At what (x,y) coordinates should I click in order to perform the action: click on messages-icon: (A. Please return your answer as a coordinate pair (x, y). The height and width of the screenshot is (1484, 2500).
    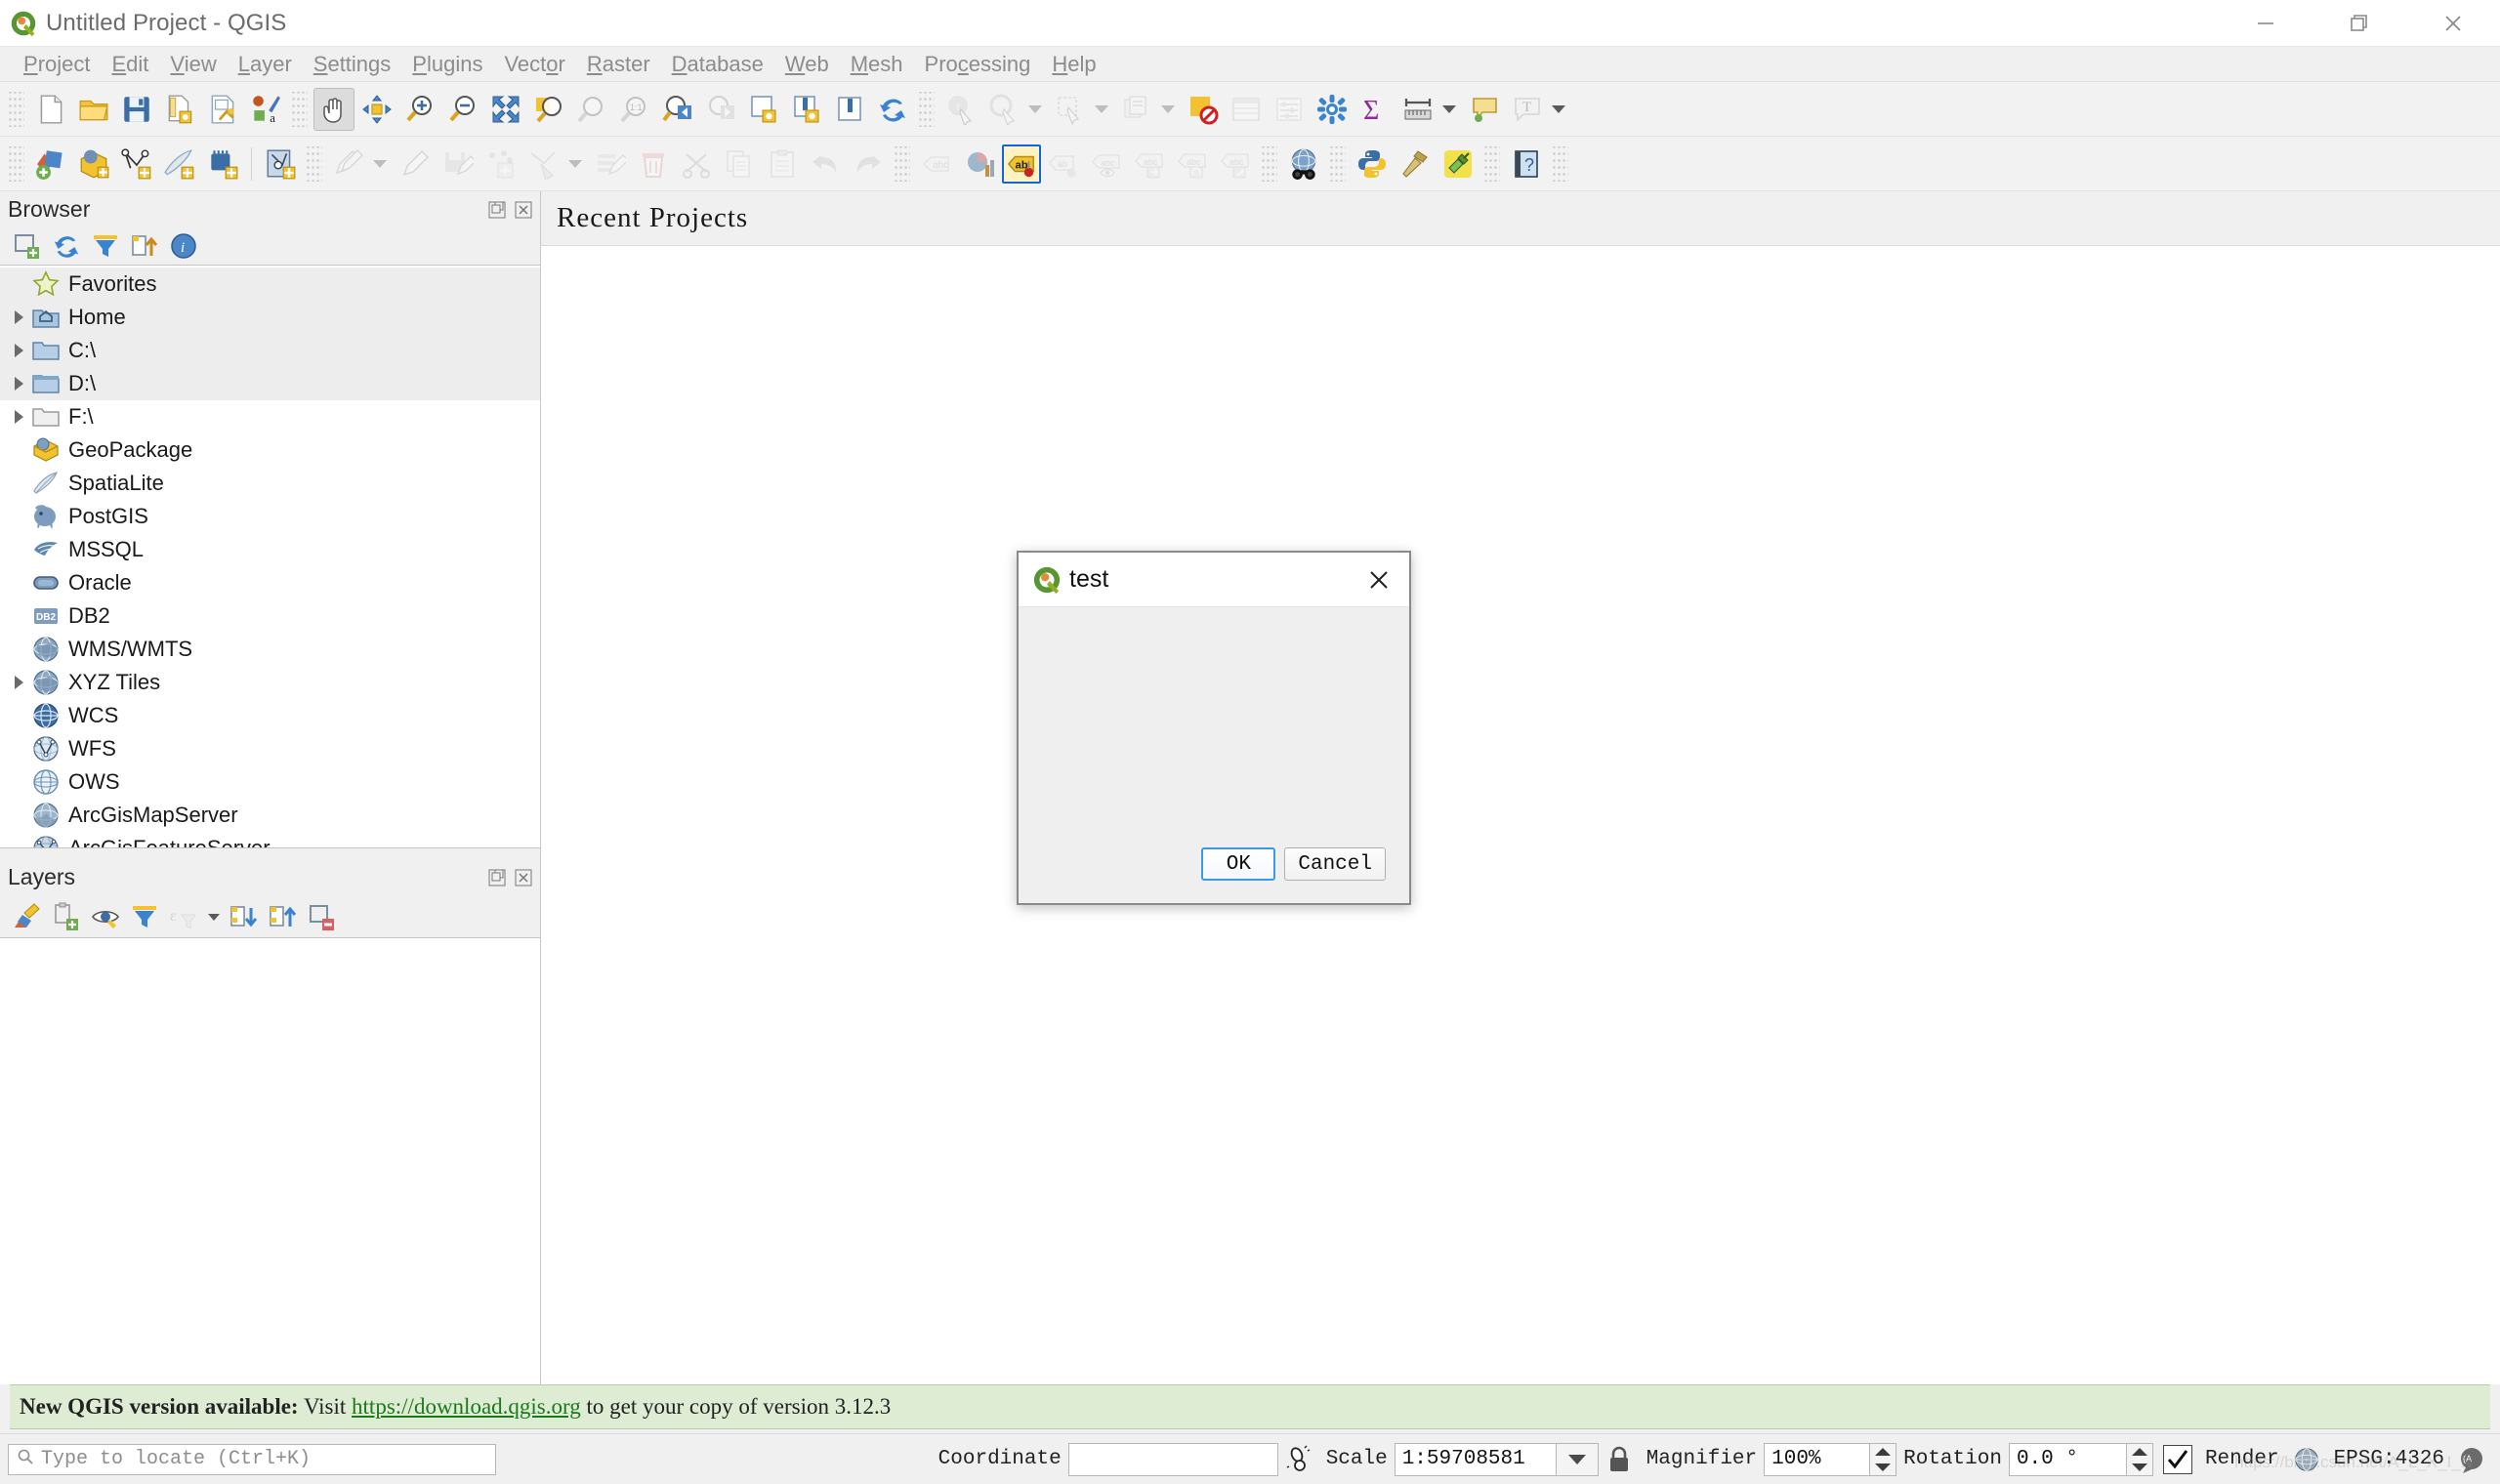
    Looking at the image, I should click on (2472, 1460).